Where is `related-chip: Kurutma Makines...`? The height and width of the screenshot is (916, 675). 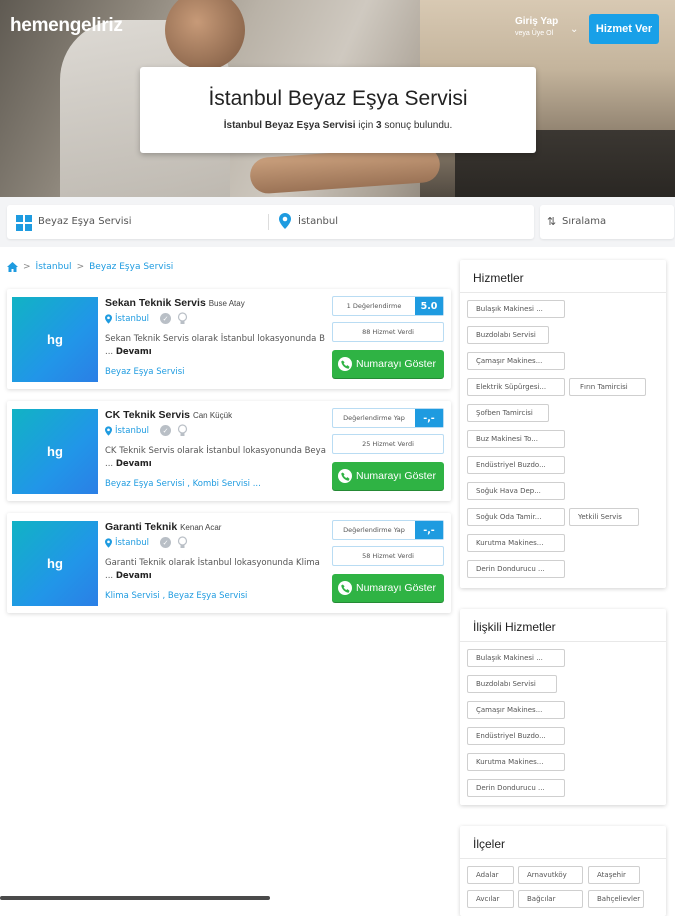 related-chip: Kurutma Makines... is located at coordinates (516, 762).